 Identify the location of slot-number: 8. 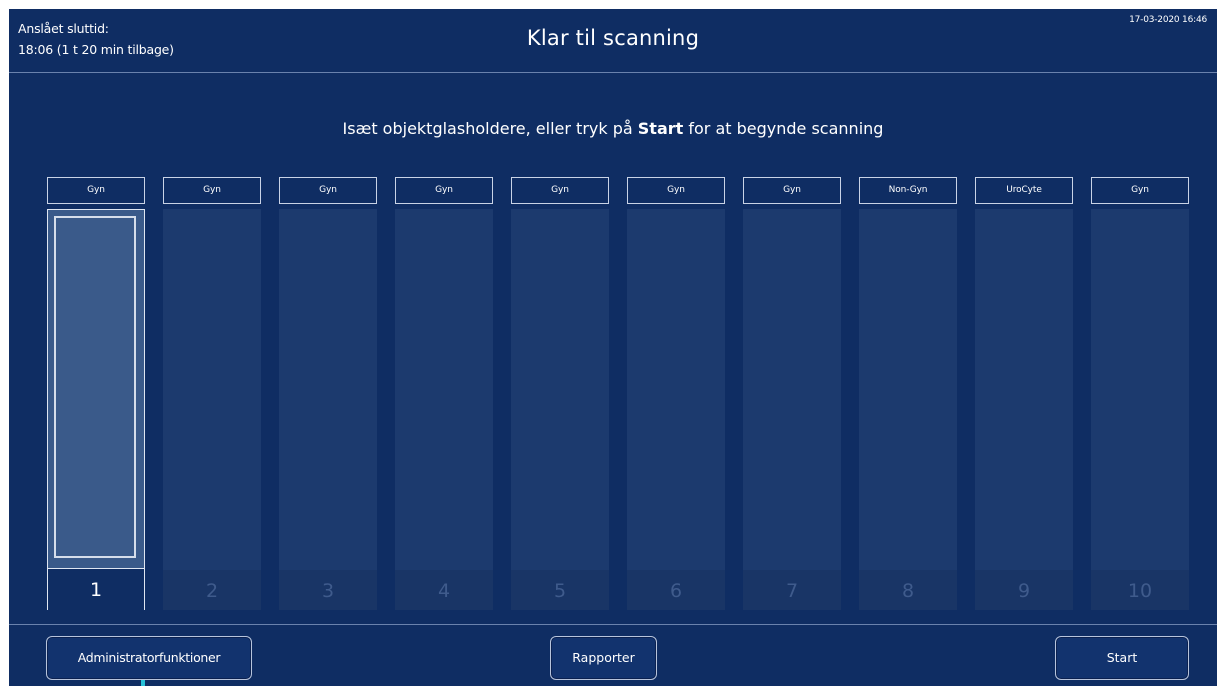
(908, 590).